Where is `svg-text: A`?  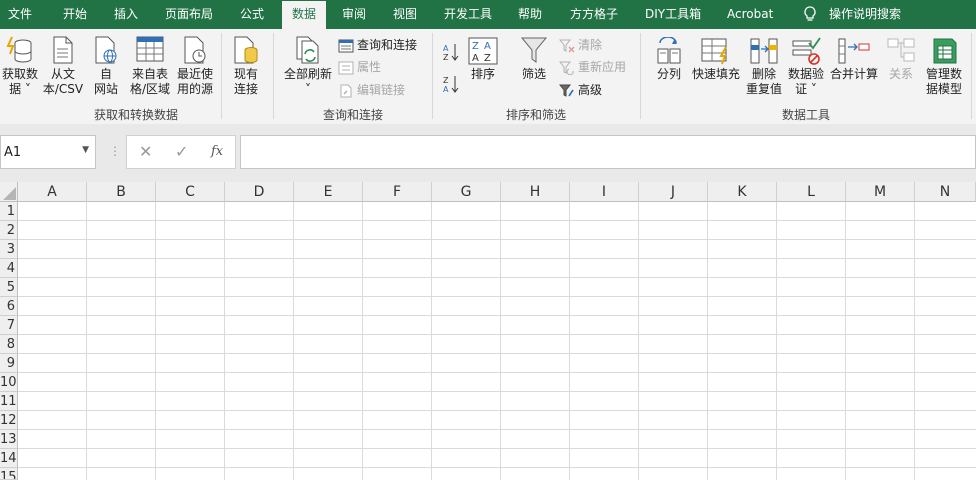
svg-text: A is located at coordinates (446, 89).